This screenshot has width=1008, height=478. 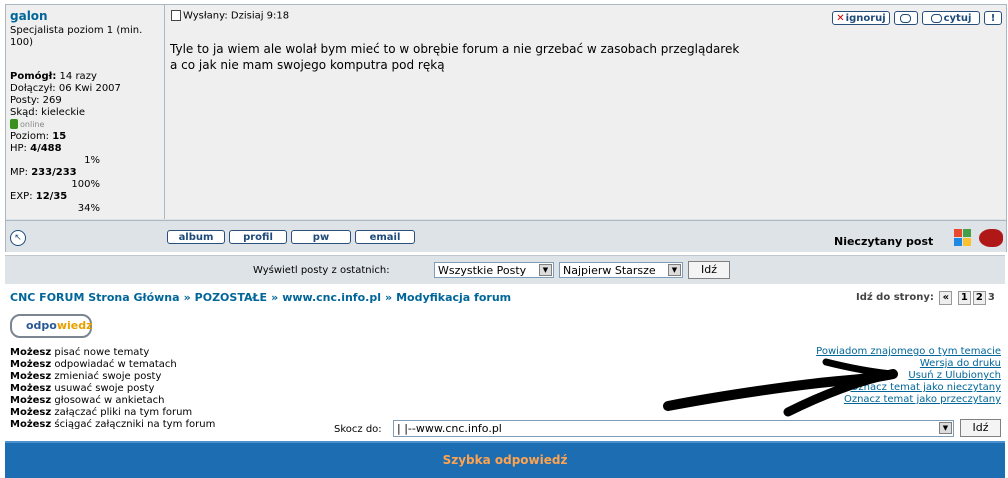 I want to click on speech-button, so click(x=906, y=18).